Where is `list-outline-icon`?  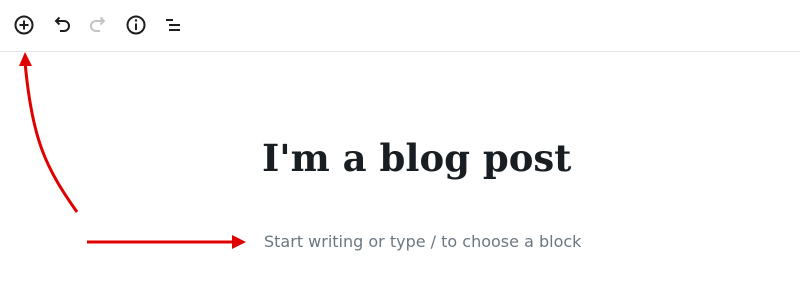
list-outline-icon is located at coordinates (173, 25).